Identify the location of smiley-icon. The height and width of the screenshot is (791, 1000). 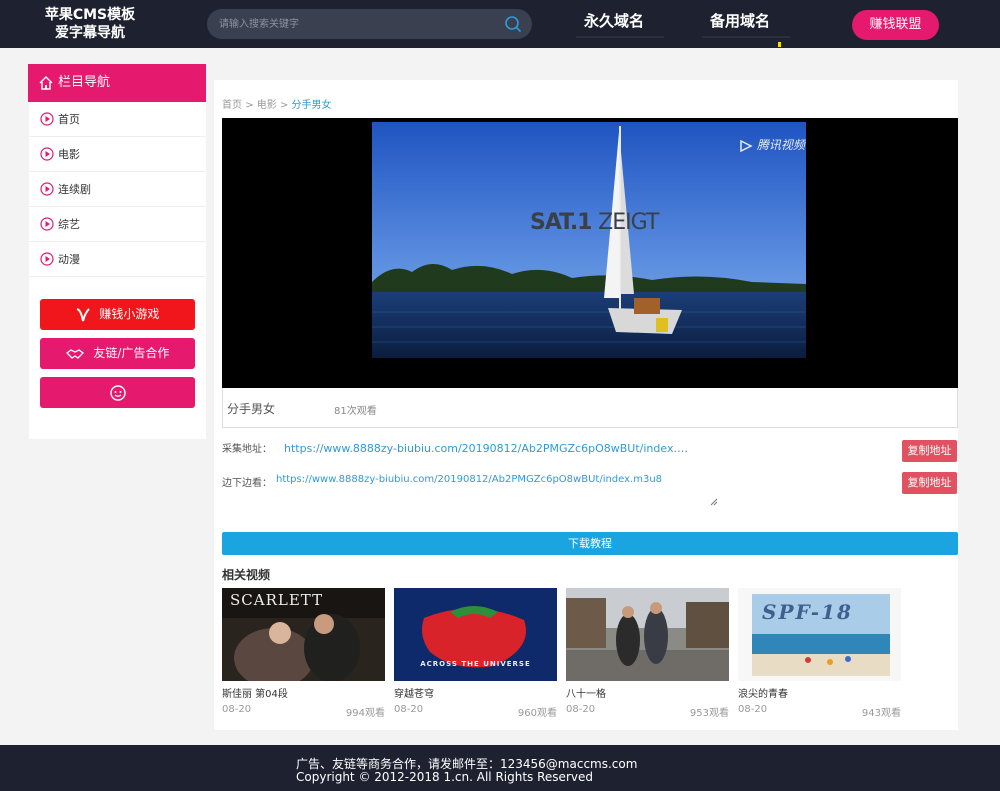
(117, 392).